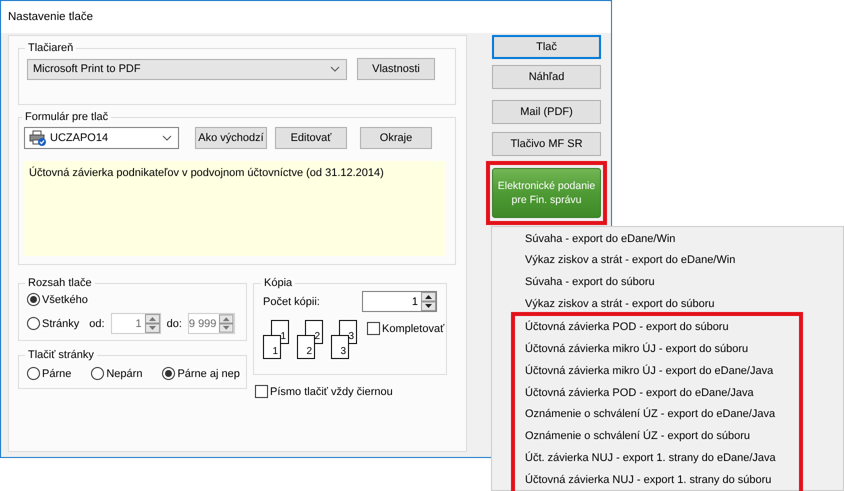  Describe the element at coordinates (657, 415) in the screenshot. I see `menu-item: Oznámenie o schválení ÚZ - export do eDane/Java` at that location.